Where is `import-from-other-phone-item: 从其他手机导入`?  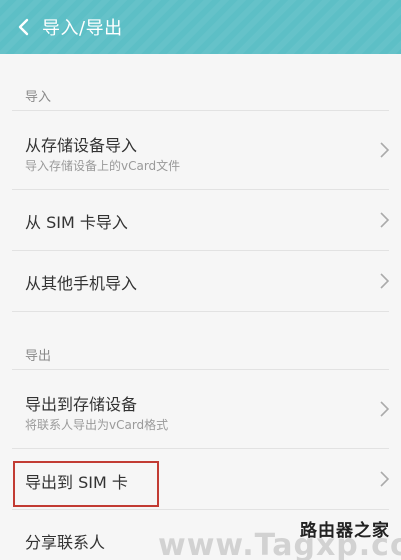 import-from-other-phone-item: 从其他手机导入 is located at coordinates (200, 281).